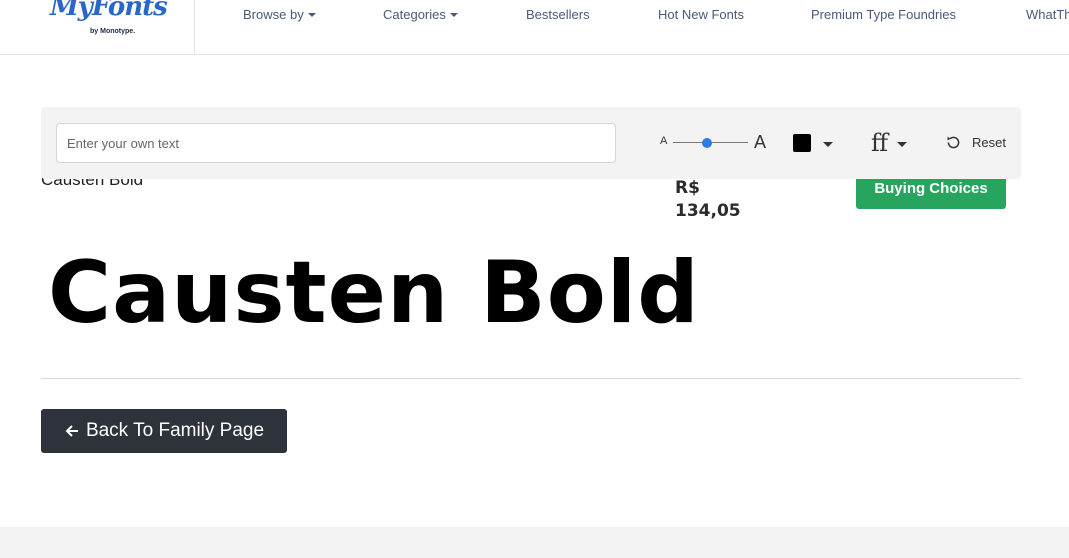 Image resolution: width=1069 pixels, height=558 pixels. Describe the element at coordinates (879, 143) in the screenshot. I see `font-features-icon: ff` at that location.